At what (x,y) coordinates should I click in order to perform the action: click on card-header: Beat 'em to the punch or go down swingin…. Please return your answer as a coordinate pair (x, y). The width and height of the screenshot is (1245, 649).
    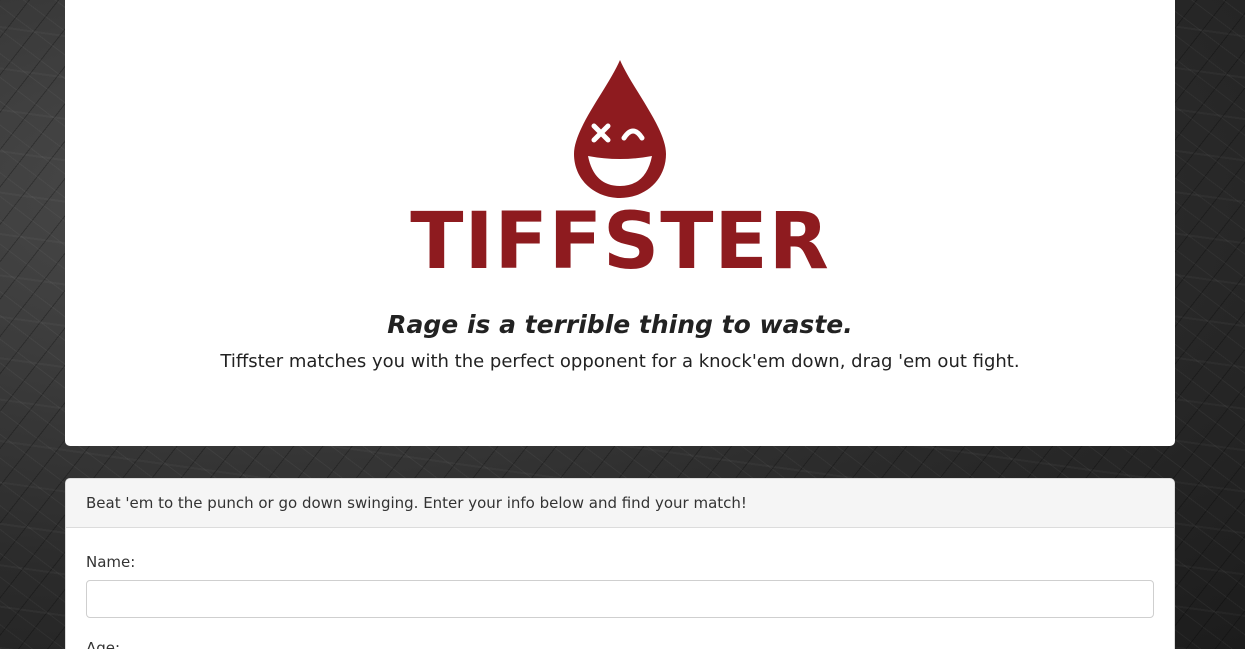
    Looking at the image, I should click on (620, 503).